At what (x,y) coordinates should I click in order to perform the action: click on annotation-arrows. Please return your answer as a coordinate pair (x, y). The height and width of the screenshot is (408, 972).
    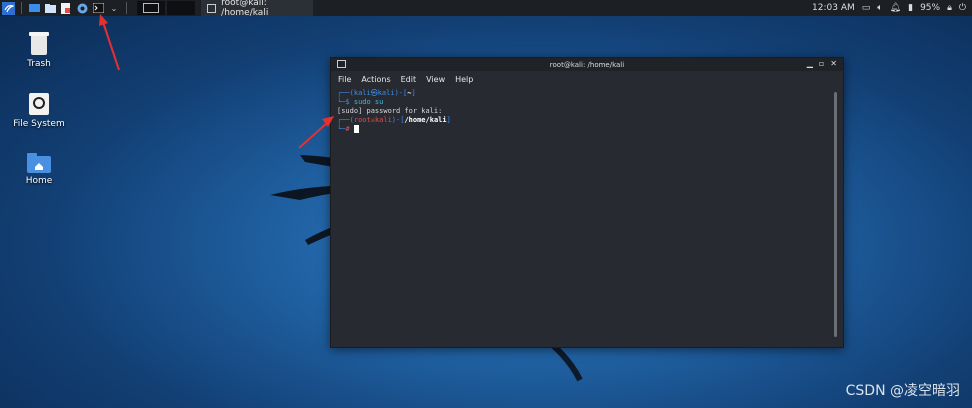
    Looking at the image, I should click on (216, 81).